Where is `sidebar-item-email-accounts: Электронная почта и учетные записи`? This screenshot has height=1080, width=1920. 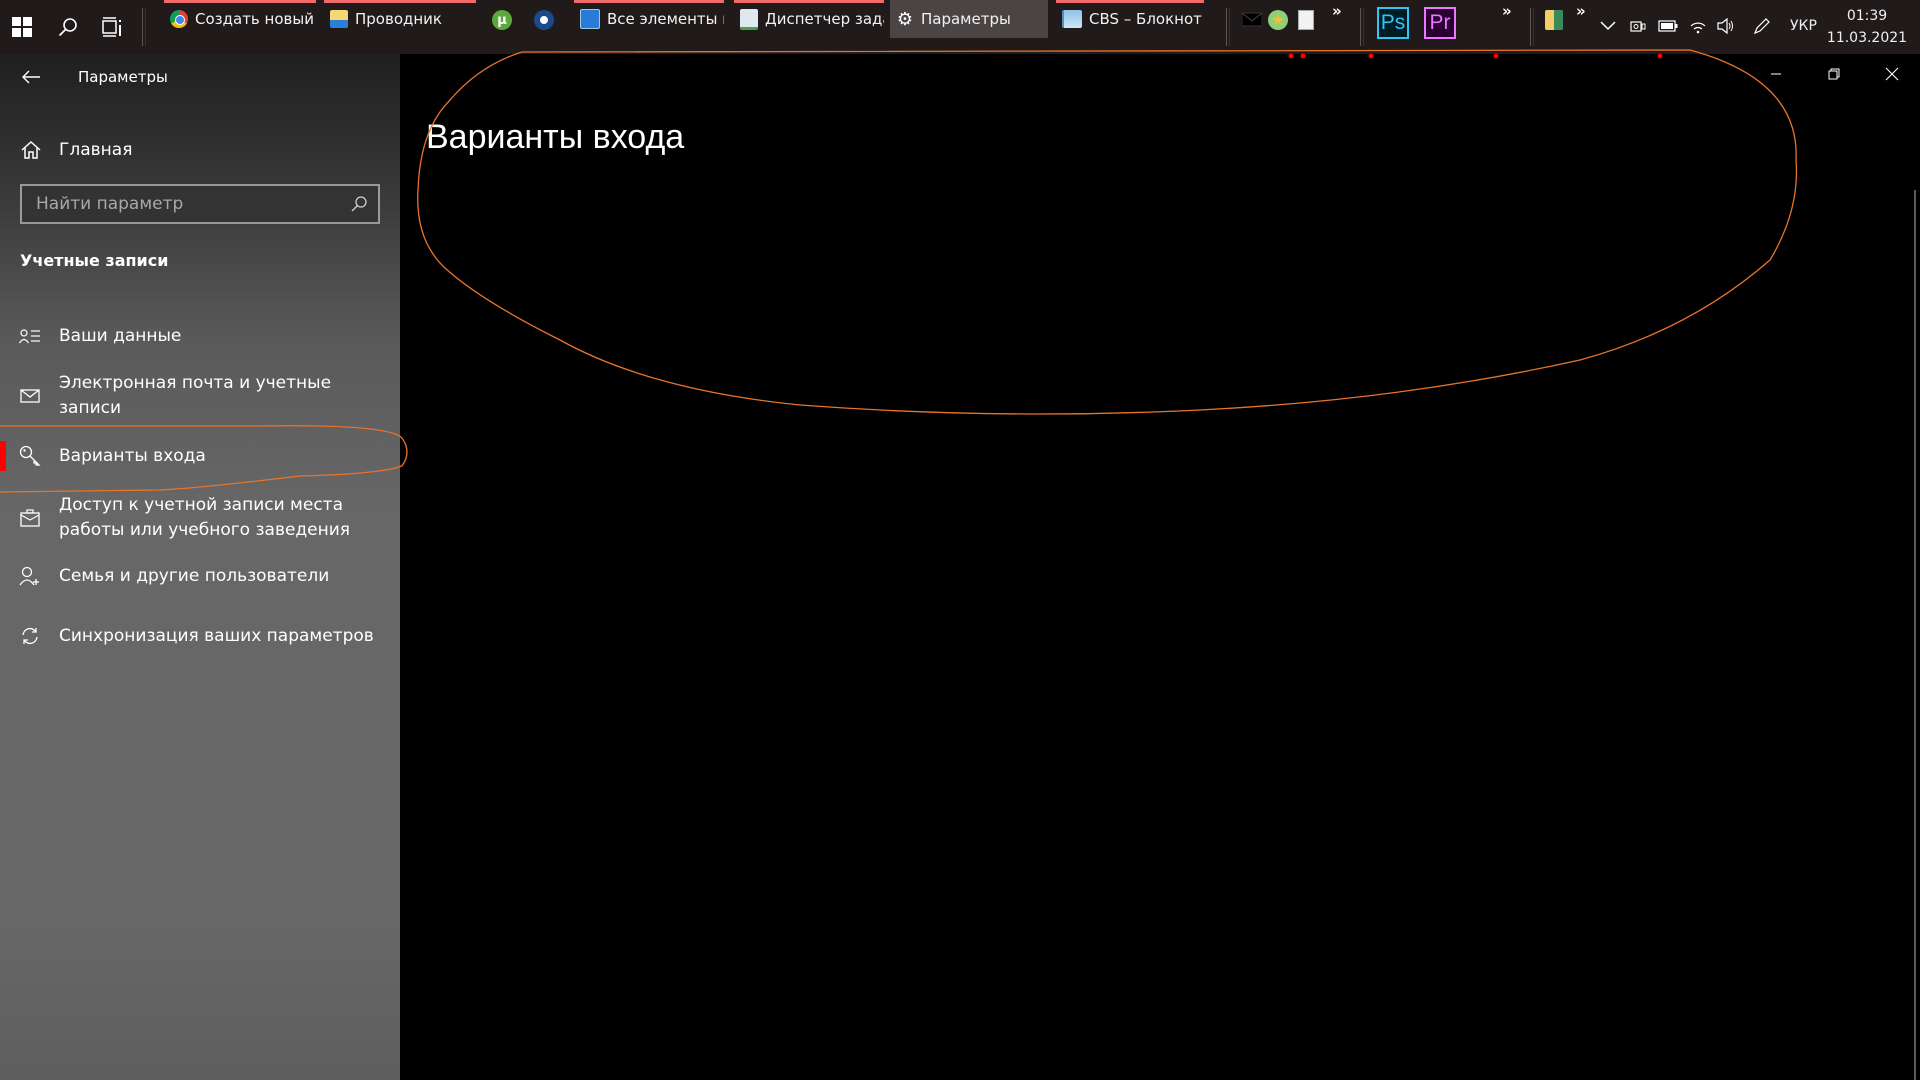 sidebar-item-email-accounts: Электронная почта и учетные записи is located at coordinates (200, 395).